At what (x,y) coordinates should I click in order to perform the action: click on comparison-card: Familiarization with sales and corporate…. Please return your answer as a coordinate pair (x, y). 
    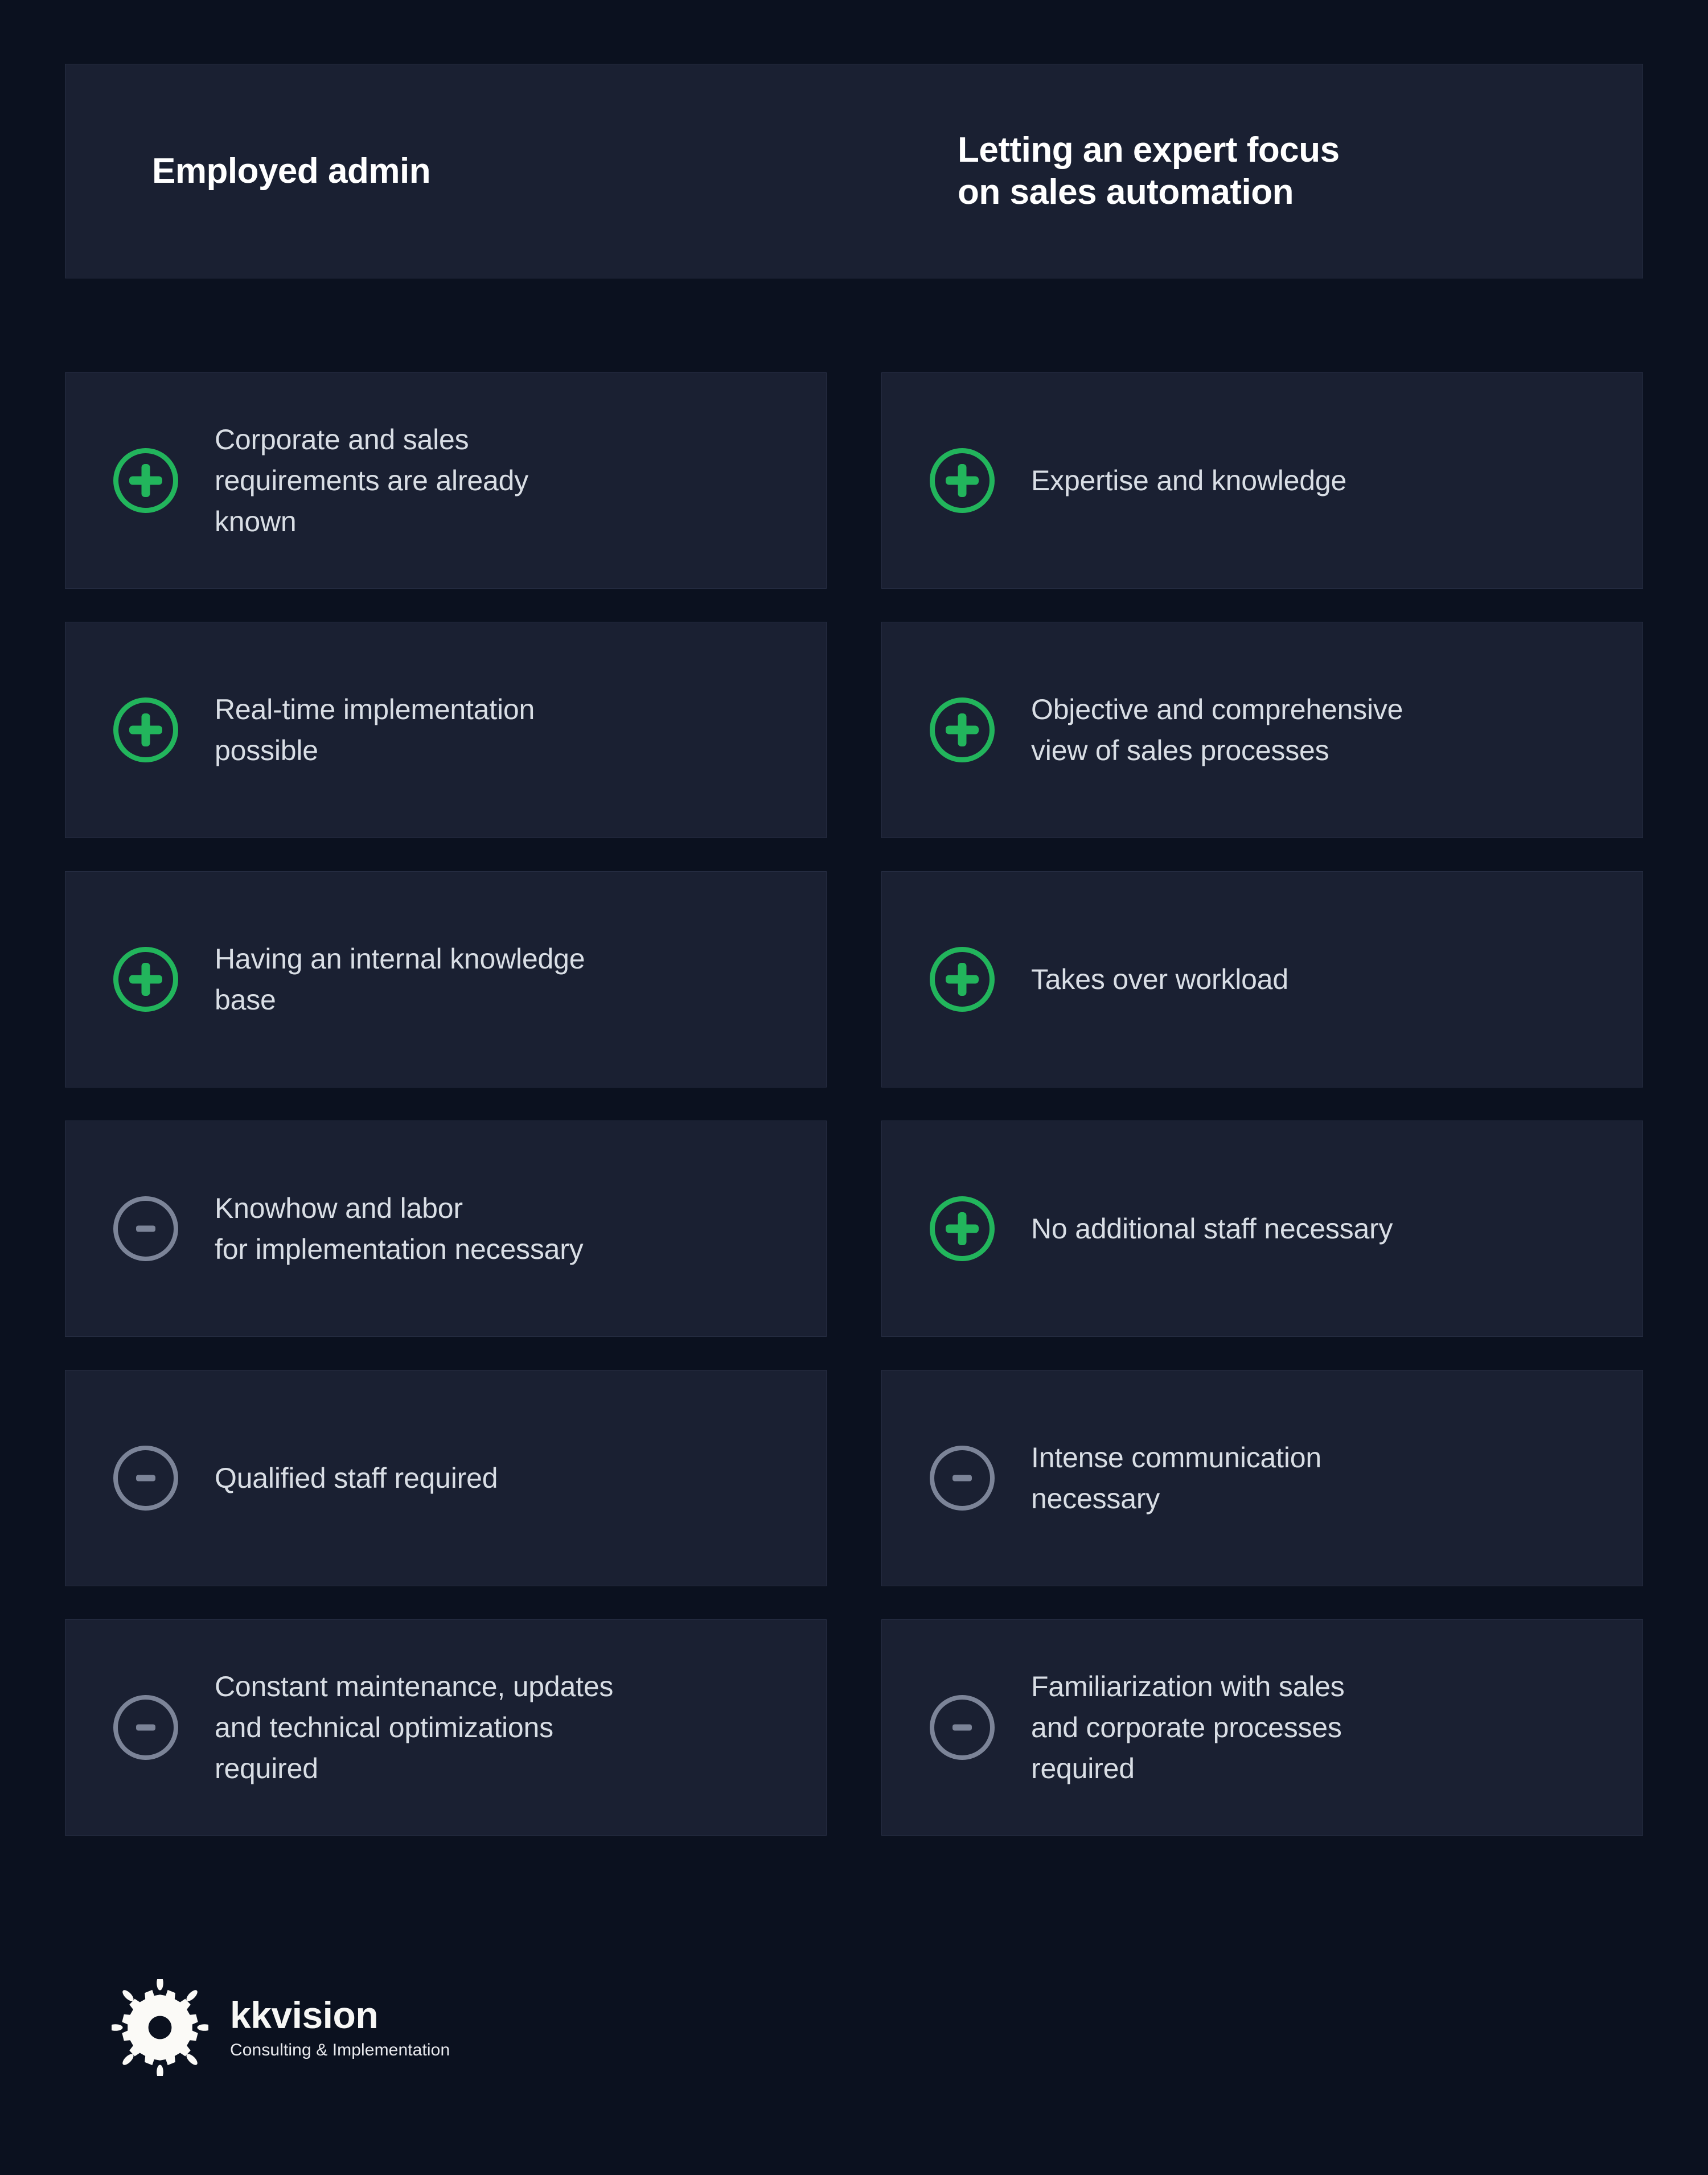
    Looking at the image, I should click on (1262, 1727).